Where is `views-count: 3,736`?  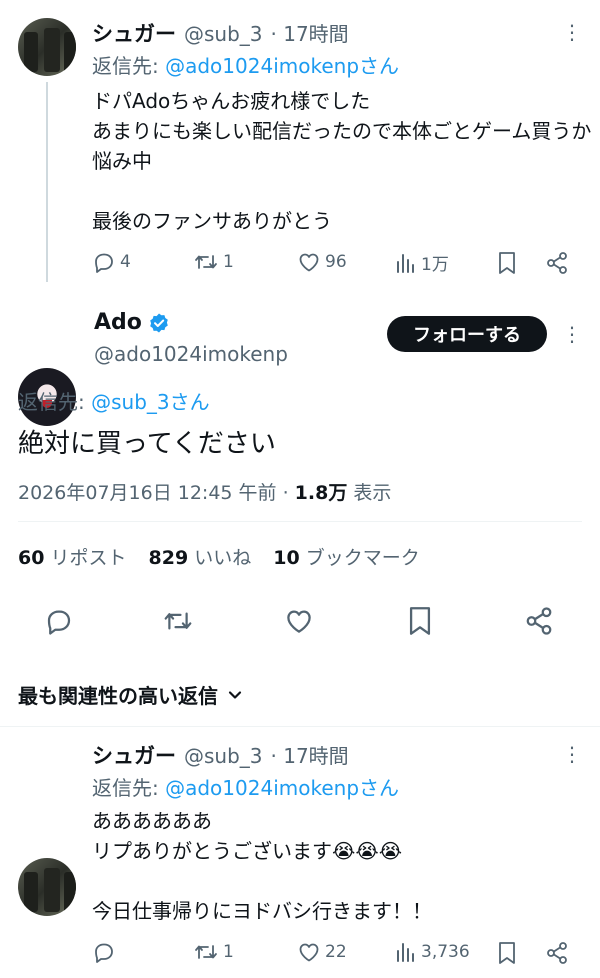 views-count: 3,736 is located at coordinates (445, 952).